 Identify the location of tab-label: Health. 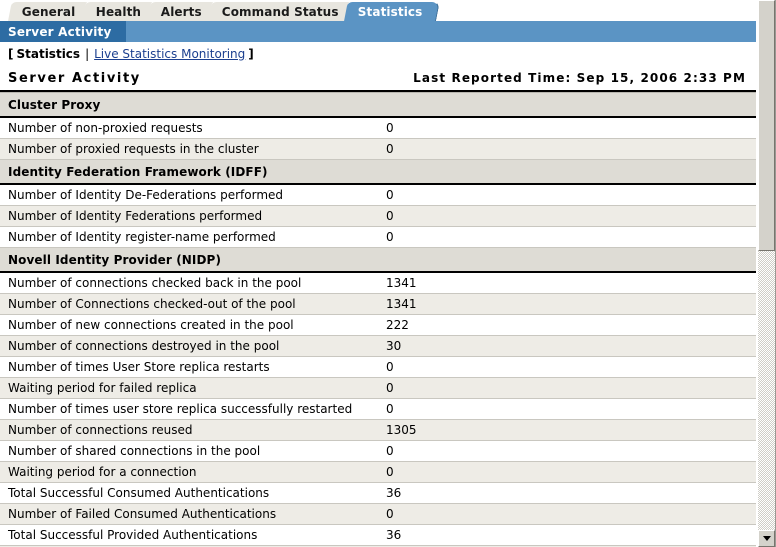
(118, 11).